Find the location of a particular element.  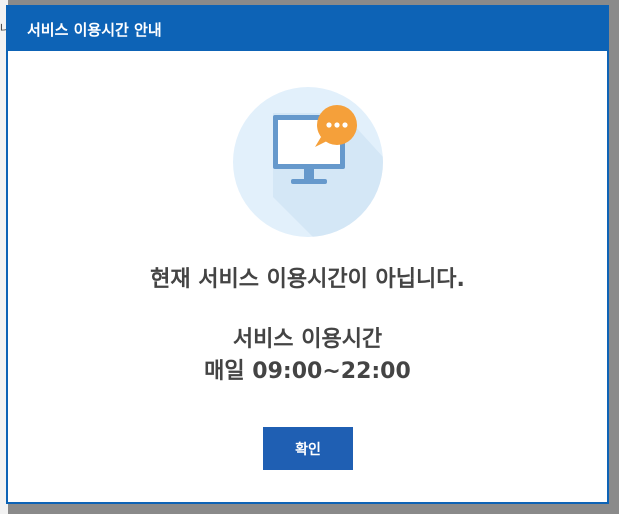

service-hours-value: 매일 09:00~22:00 is located at coordinates (307, 371).